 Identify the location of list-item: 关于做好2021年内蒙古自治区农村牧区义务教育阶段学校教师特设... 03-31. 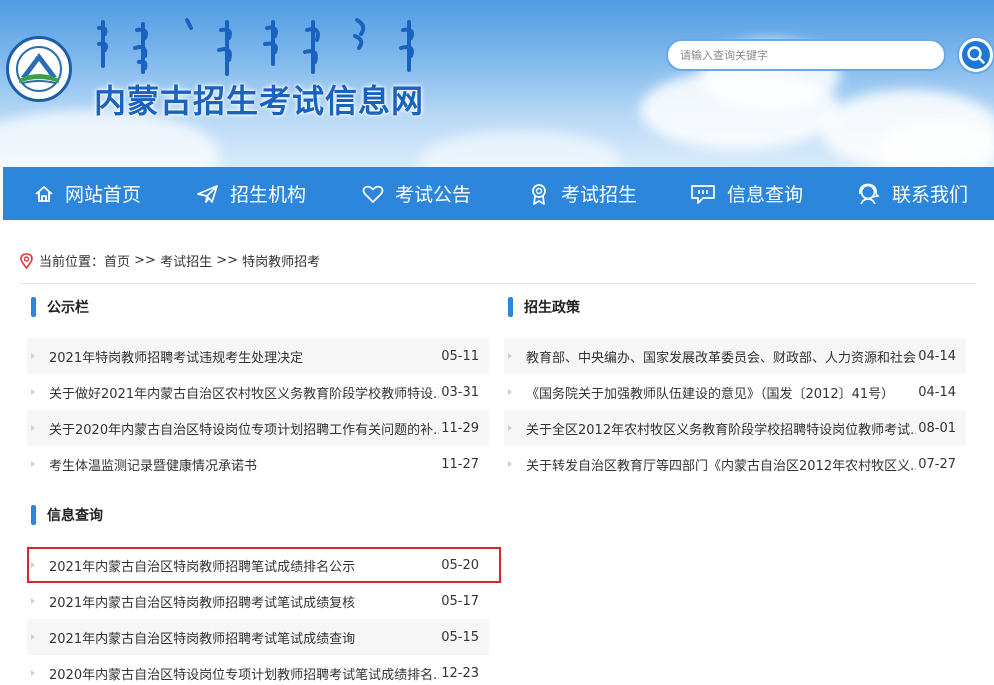
(258, 392).